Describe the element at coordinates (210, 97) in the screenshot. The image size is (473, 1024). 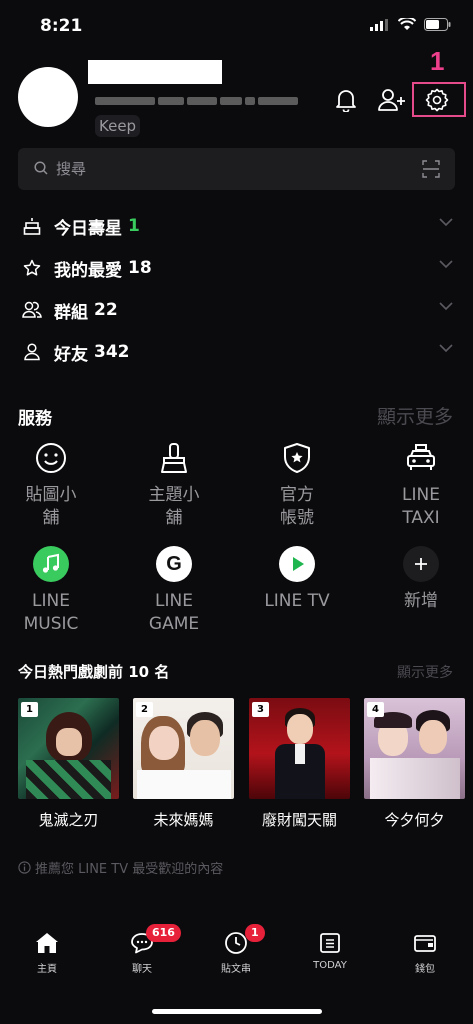
I see `status-message-blurred` at that location.